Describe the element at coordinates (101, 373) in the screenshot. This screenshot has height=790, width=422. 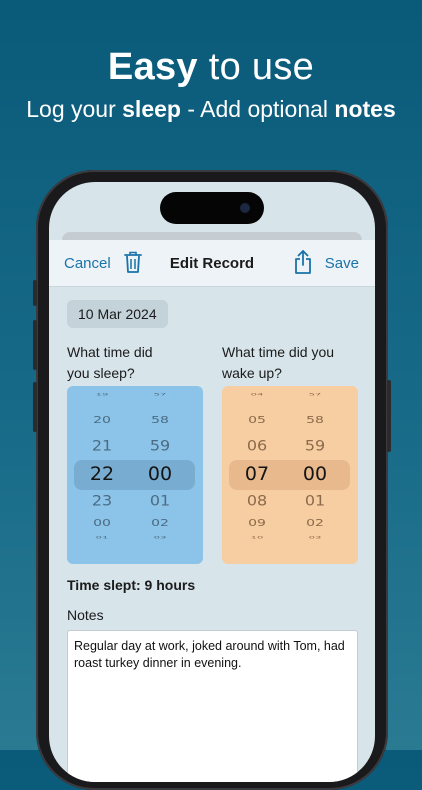
I see `sleep-question-line-2: you sleep?` at that location.